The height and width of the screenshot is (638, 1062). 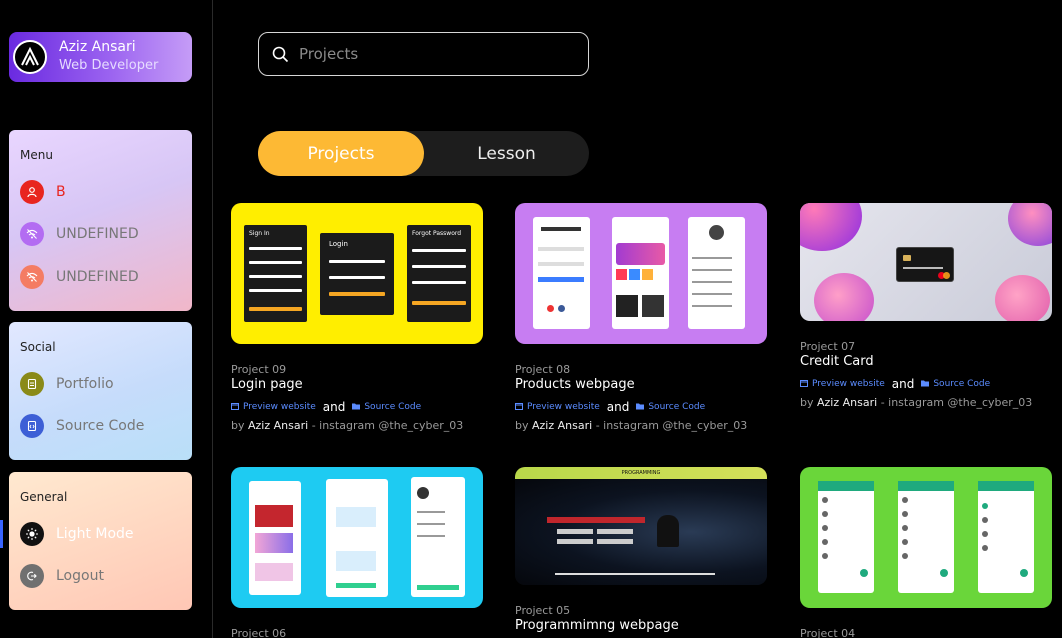 I want to click on a-logo-icon, so click(x=30, y=57).